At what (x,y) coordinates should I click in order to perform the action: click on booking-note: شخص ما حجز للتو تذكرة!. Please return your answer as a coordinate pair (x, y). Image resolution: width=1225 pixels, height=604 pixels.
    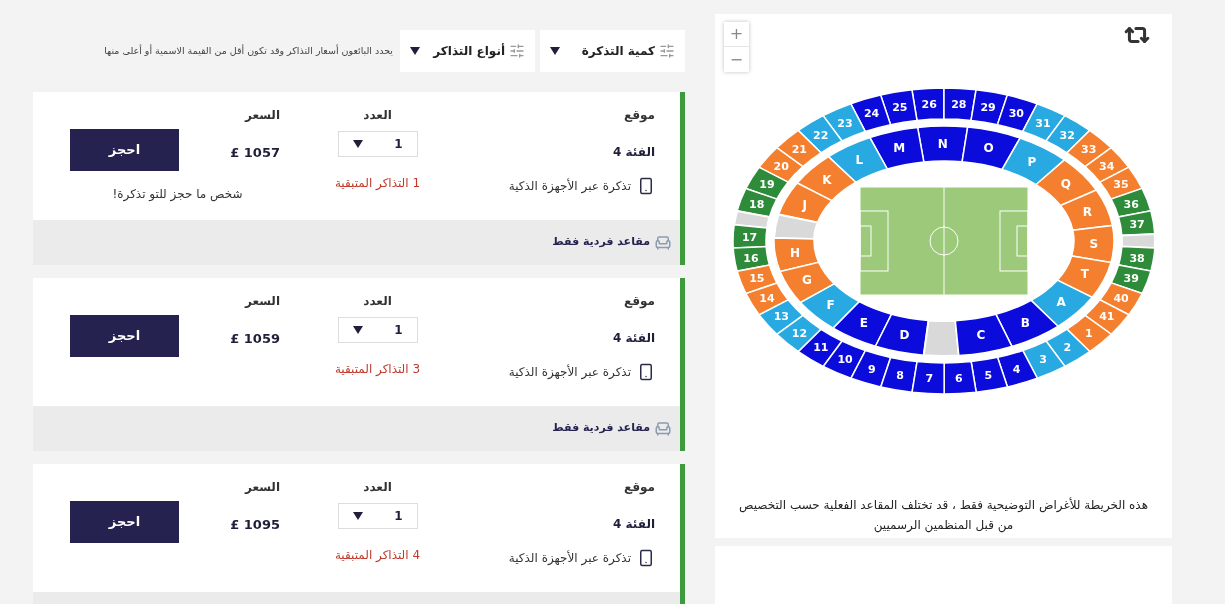
    Looking at the image, I should click on (177, 194).